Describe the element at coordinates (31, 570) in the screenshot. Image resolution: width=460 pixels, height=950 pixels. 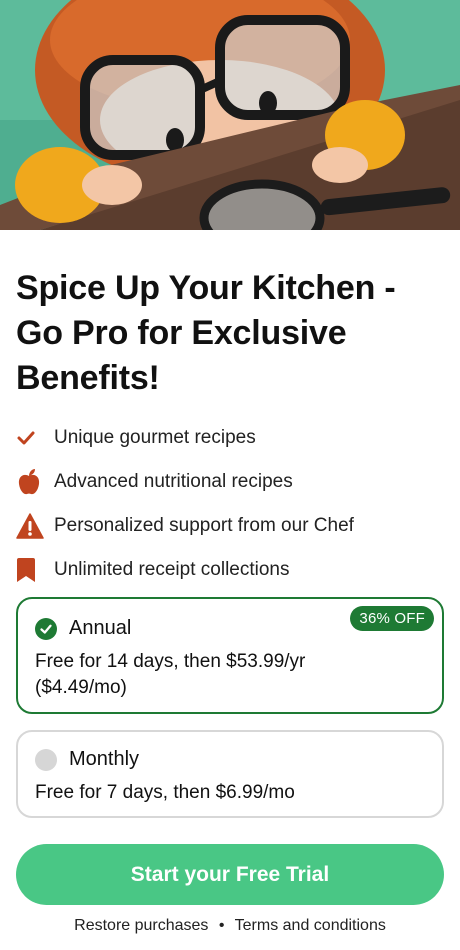
I see `bookmark-icon` at that location.